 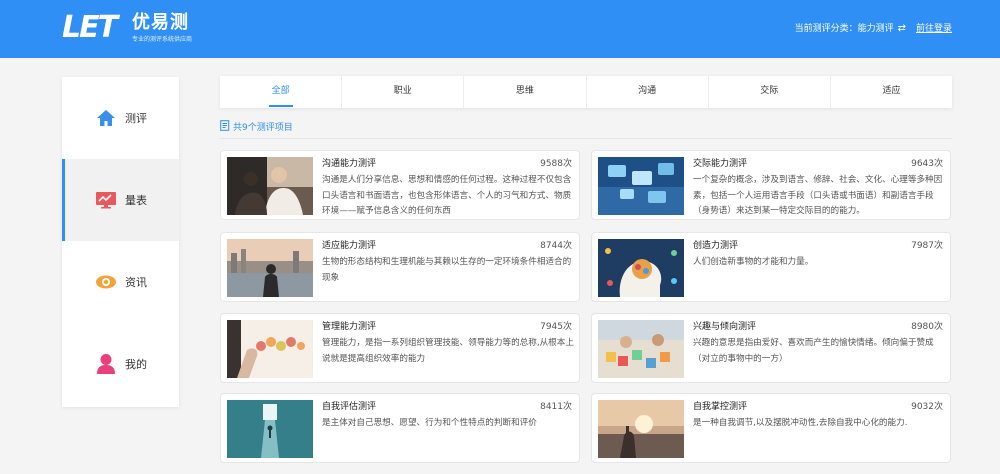 What do you see at coordinates (403, 92) in the screenshot?
I see `tab-career: 职业` at bounding box center [403, 92].